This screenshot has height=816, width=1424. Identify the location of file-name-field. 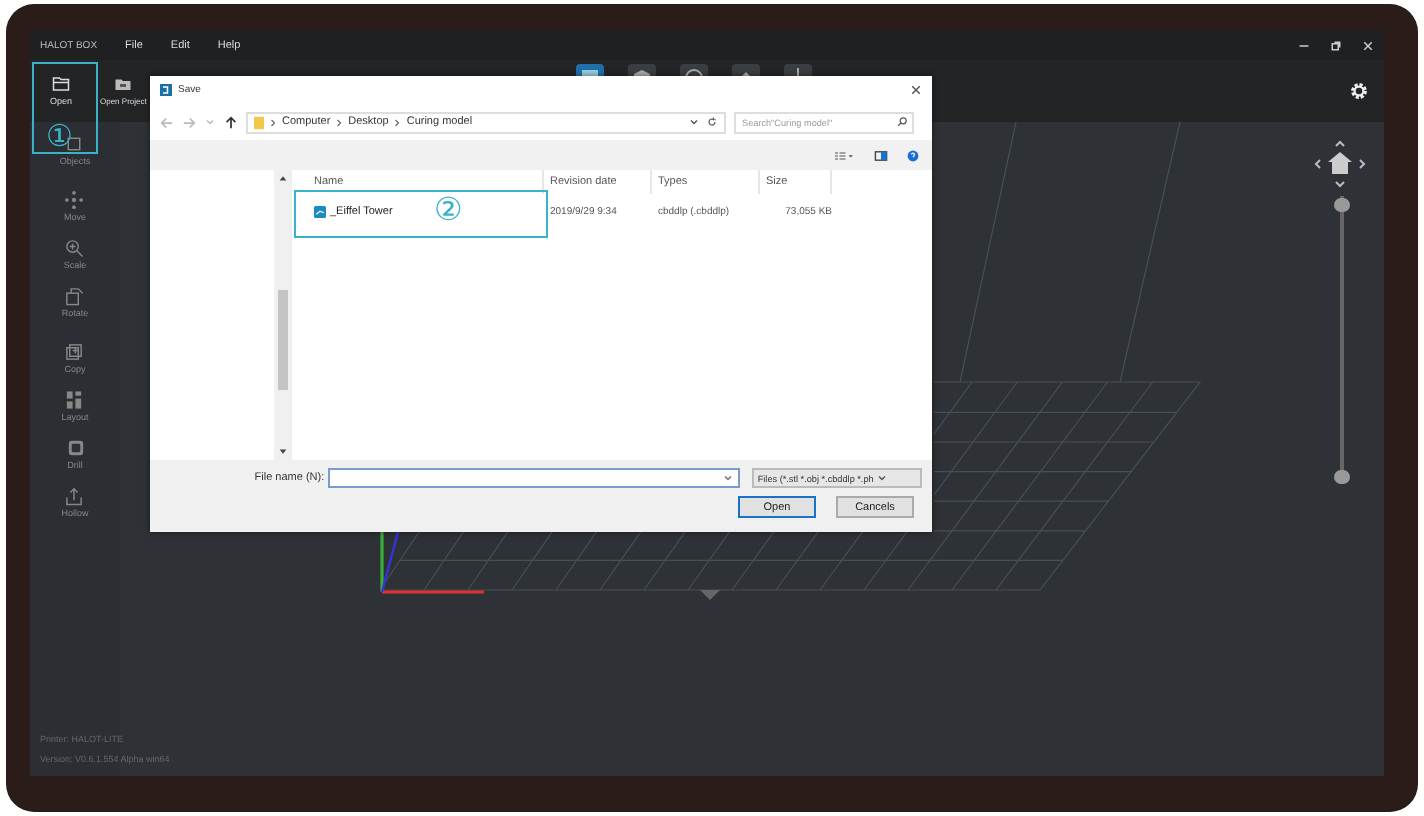
(534, 478).